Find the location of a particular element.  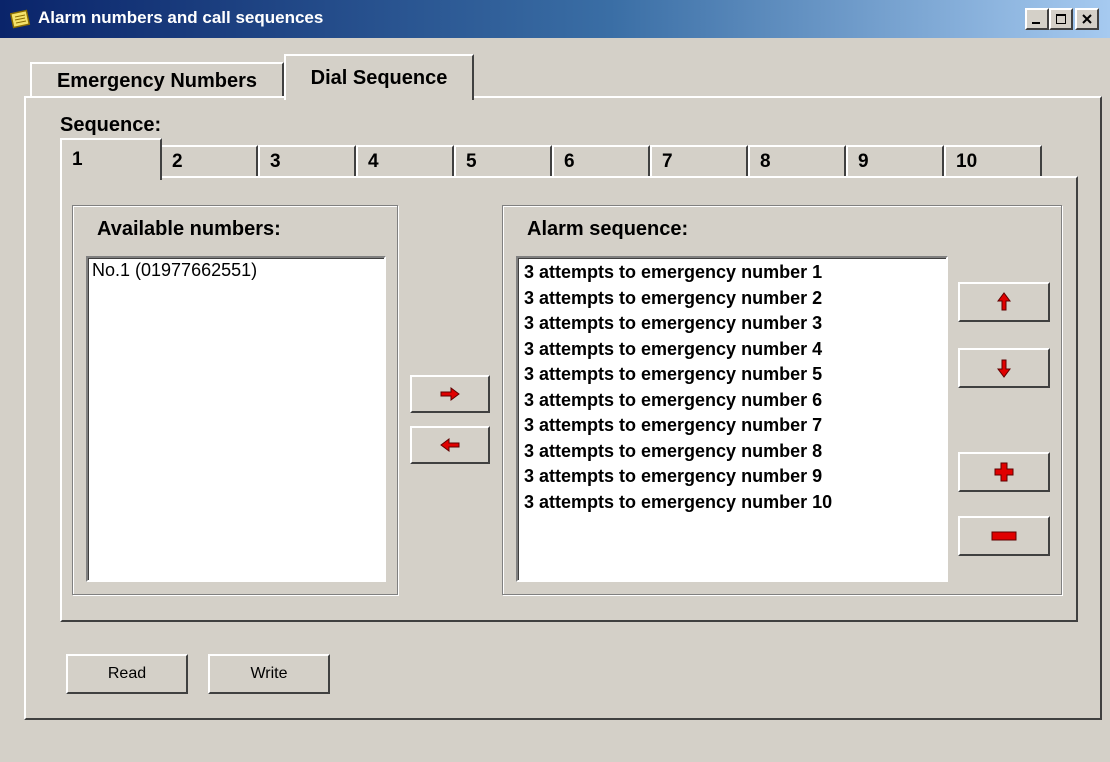

arrow-left-icon is located at coordinates (450, 445).